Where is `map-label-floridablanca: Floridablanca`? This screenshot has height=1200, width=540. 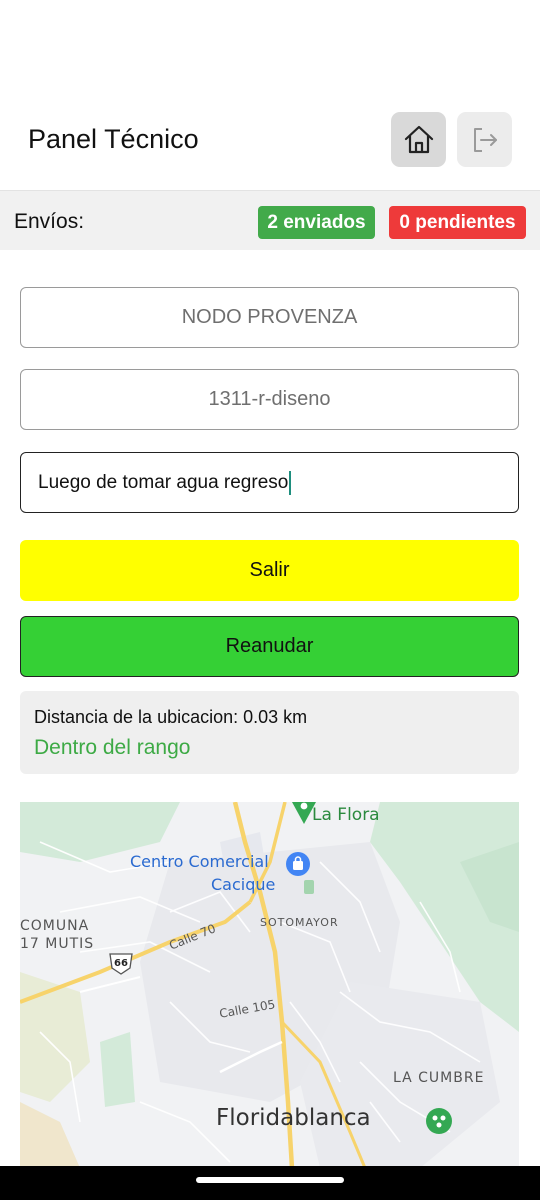 map-label-floridablanca: Floridablanca is located at coordinates (293, 1118).